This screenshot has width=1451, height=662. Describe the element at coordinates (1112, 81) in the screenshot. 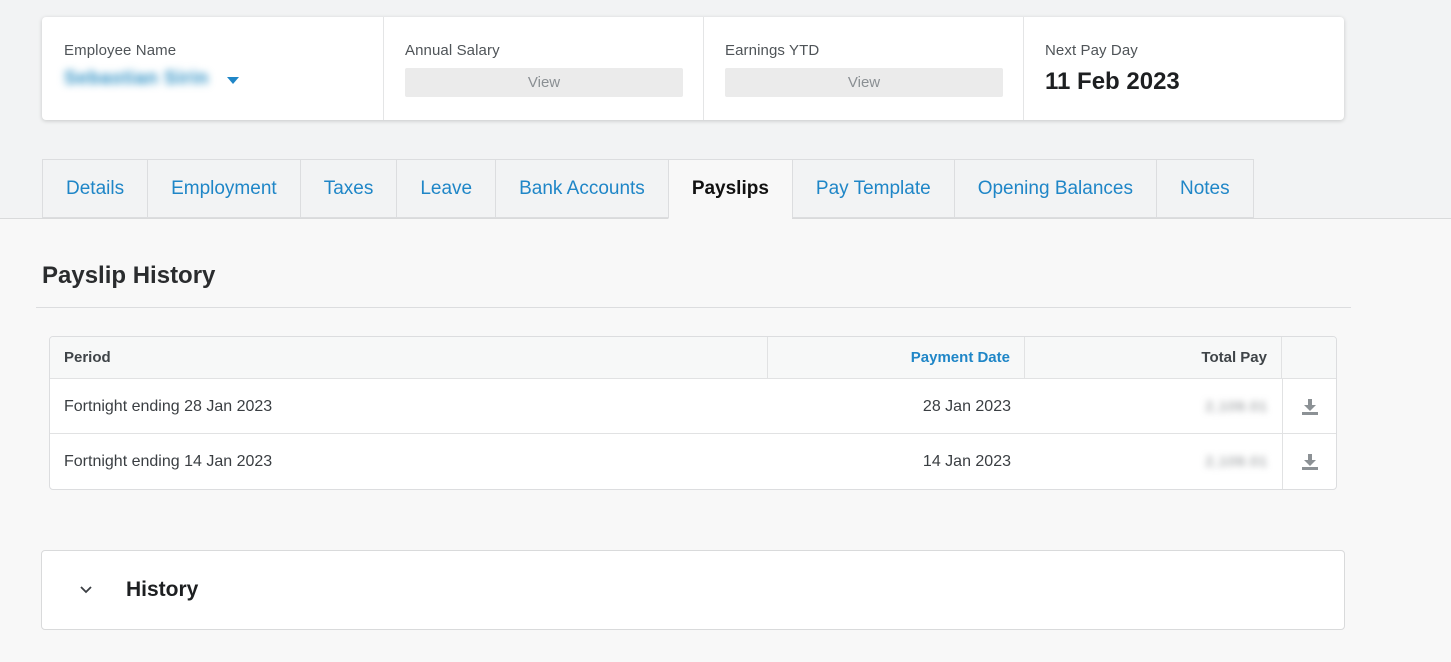

I see `next-pay-day-value: 11 Feb 2023` at that location.